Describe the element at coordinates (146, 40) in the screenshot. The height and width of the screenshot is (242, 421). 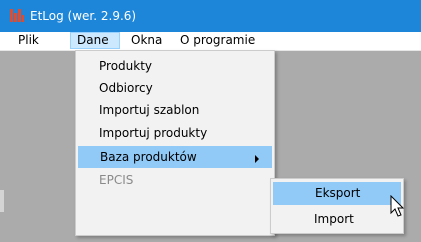
I see `menu-okna: Okna` at that location.